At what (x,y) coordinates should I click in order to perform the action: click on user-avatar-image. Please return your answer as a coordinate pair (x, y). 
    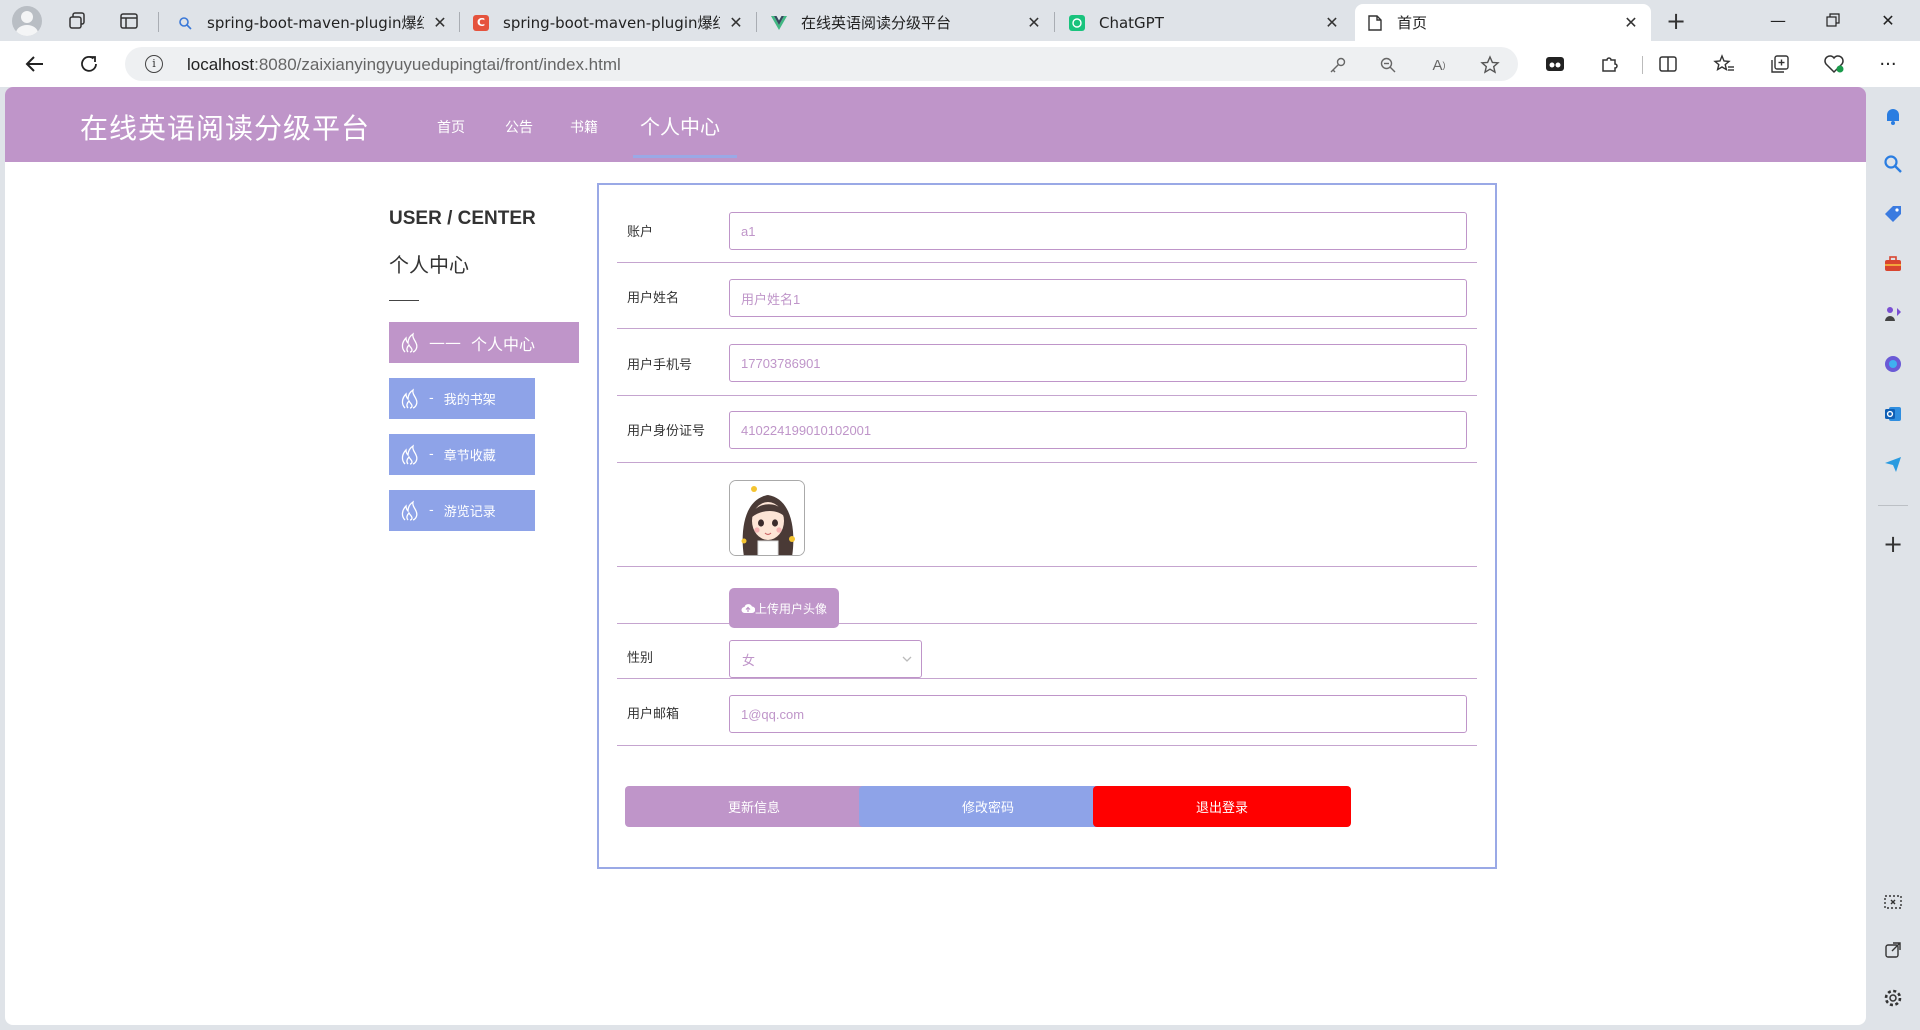
    Looking at the image, I should click on (767, 518).